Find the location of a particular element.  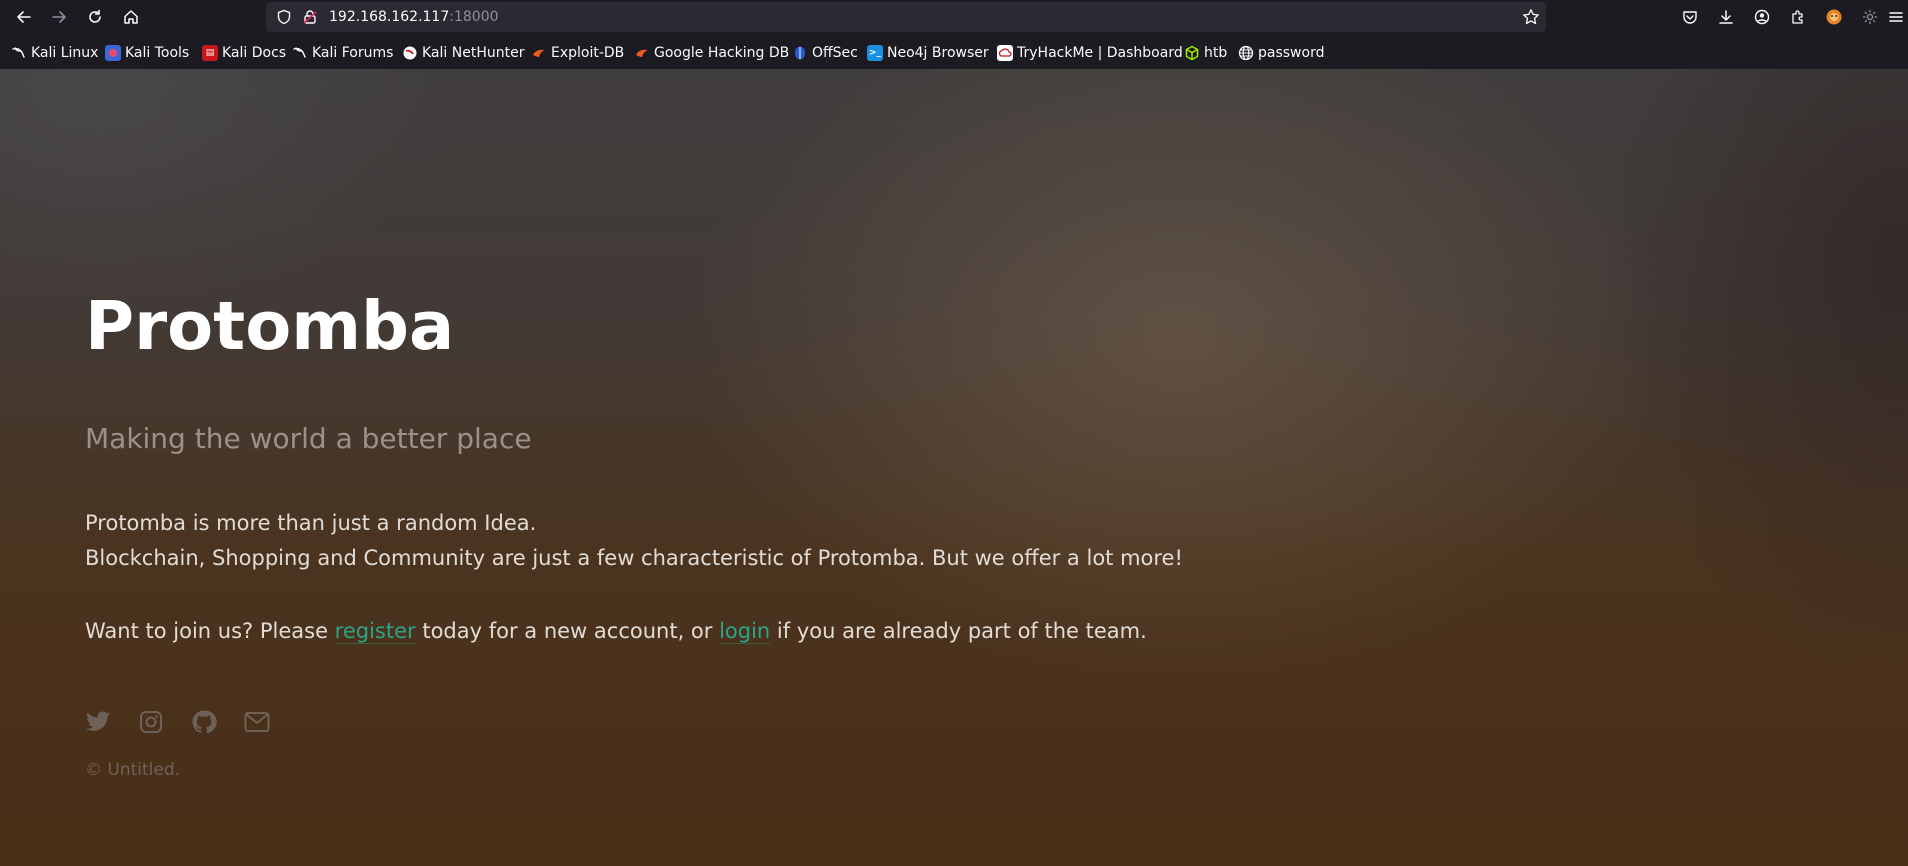

github-icon is located at coordinates (204, 722).